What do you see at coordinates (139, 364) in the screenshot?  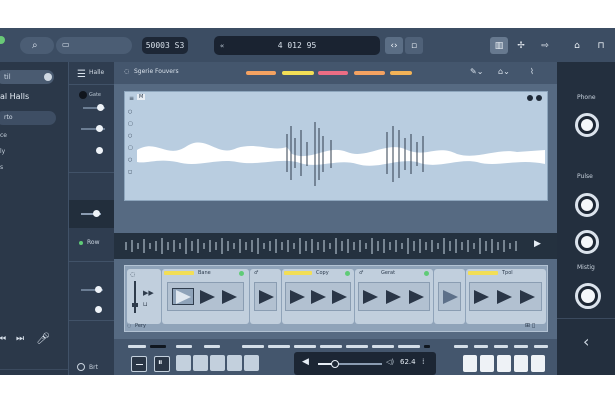 I see `stop-button` at bounding box center [139, 364].